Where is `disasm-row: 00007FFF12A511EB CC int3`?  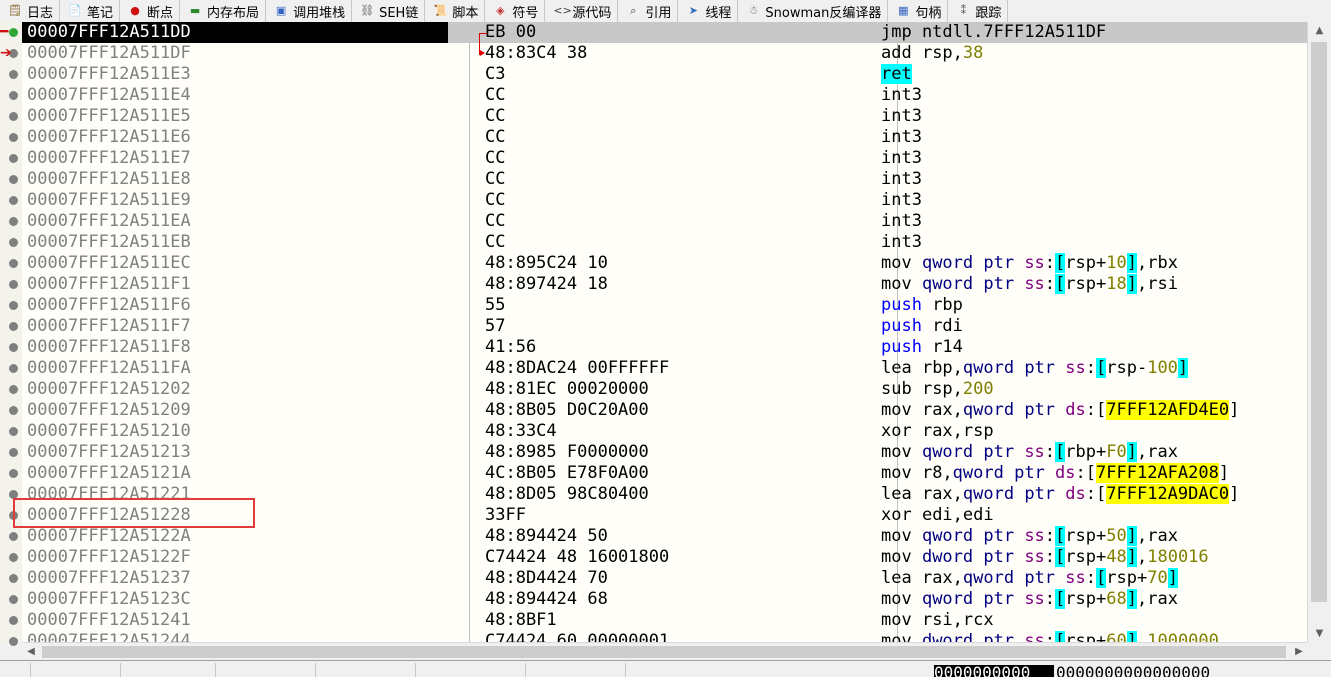 disasm-row: 00007FFF12A511EB CC int3 is located at coordinates (665, 242).